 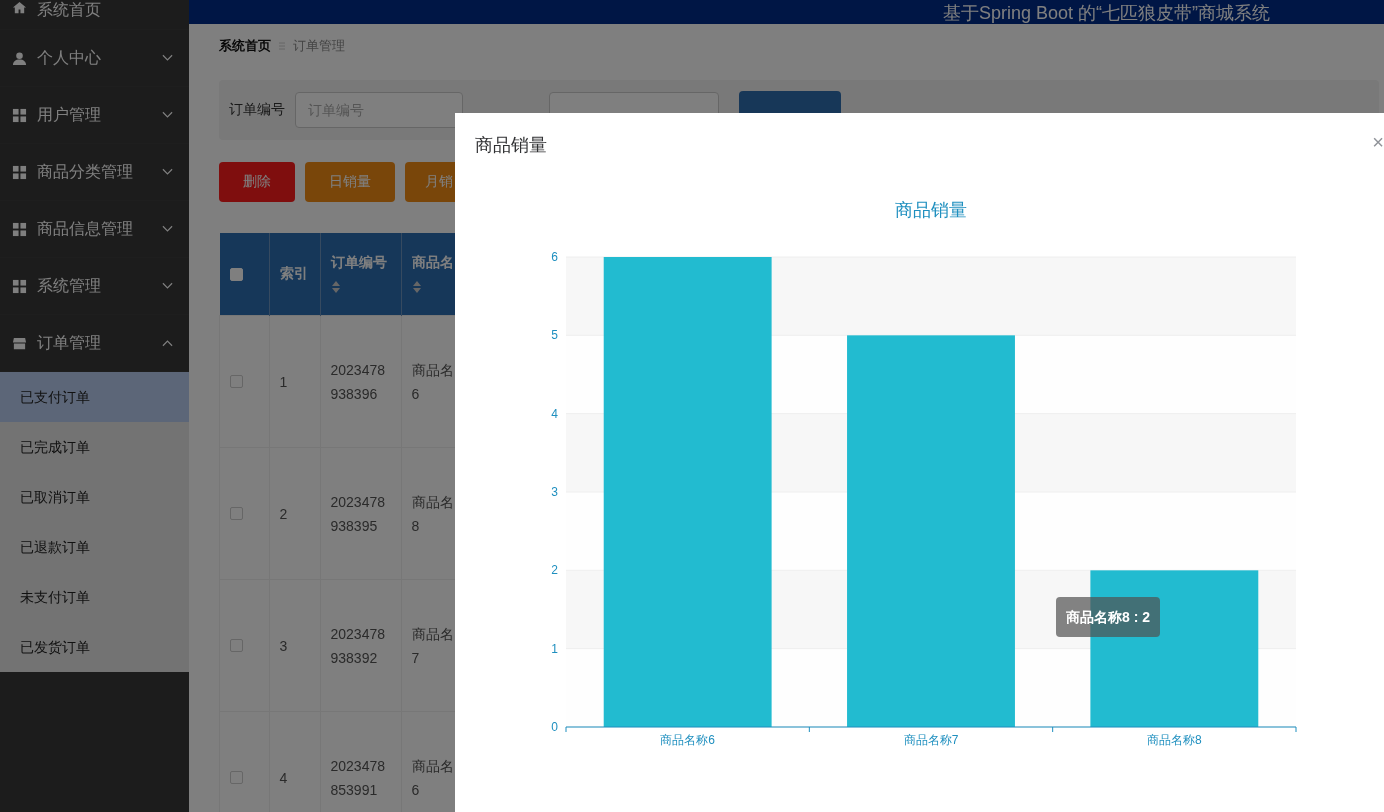 What do you see at coordinates (687, 740) in the screenshot?
I see `x-axis-label: 商品名称6` at bounding box center [687, 740].